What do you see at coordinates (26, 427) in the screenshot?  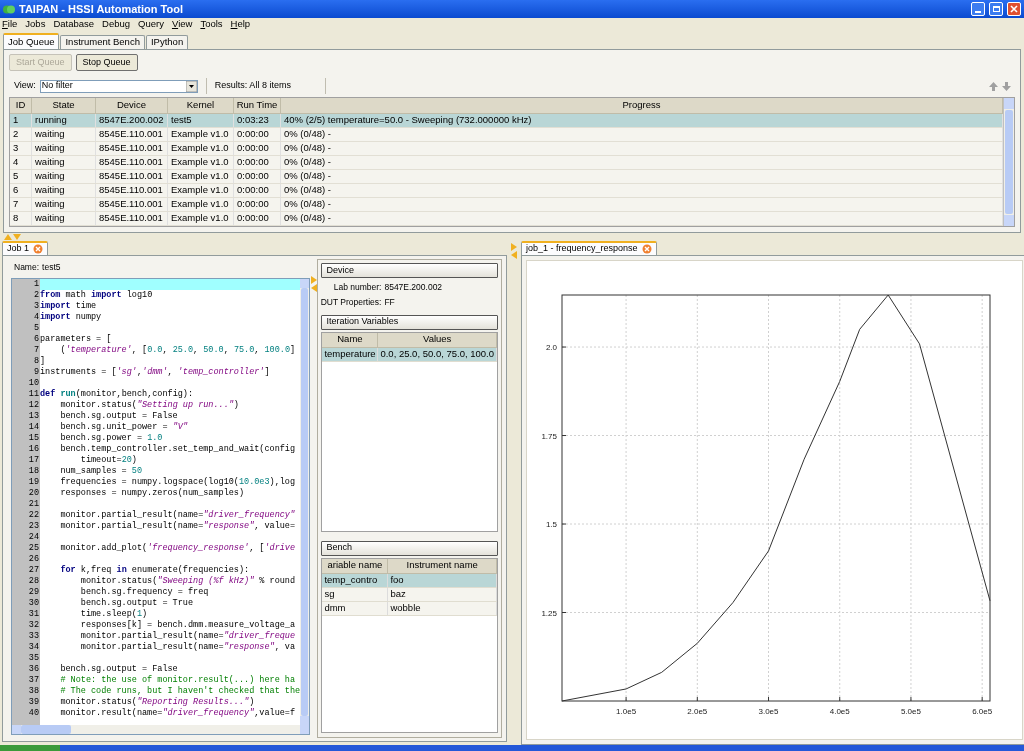 I see `line-number: 14` at bounding box center [26, 427].